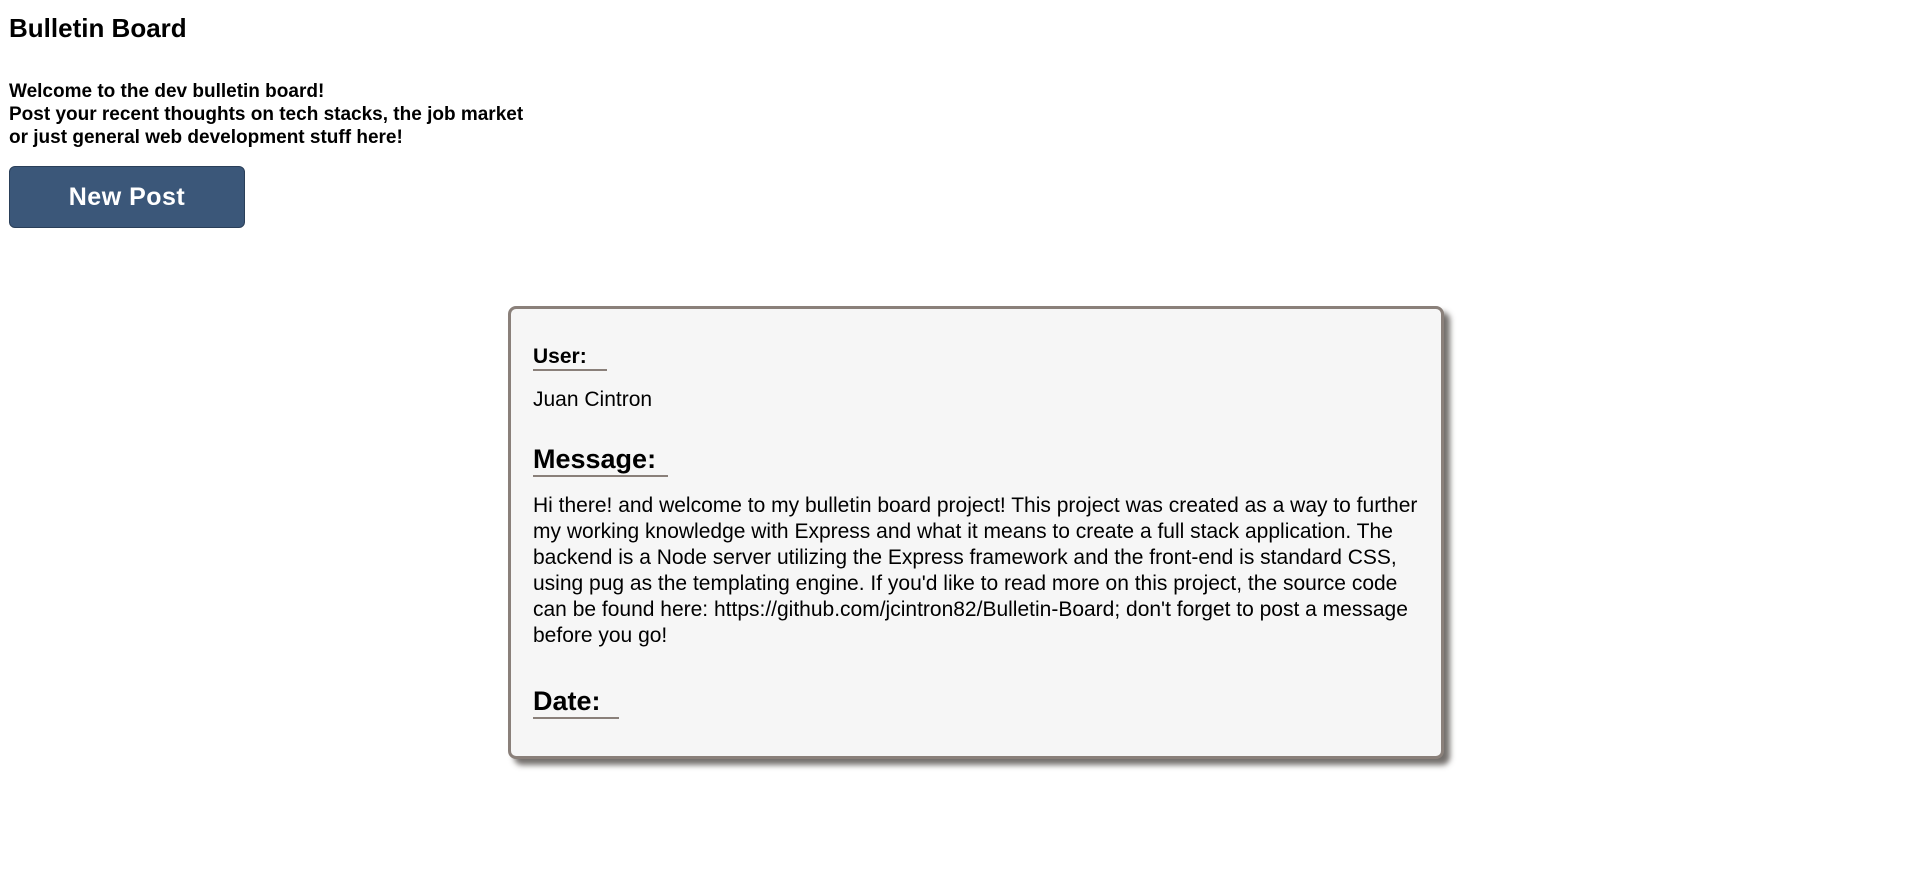 The image size is (1920, 889). What do you see at coordinates (601, 460) in the screenshot?
I see `message-label: Message:` at bounding box center [601, 460].